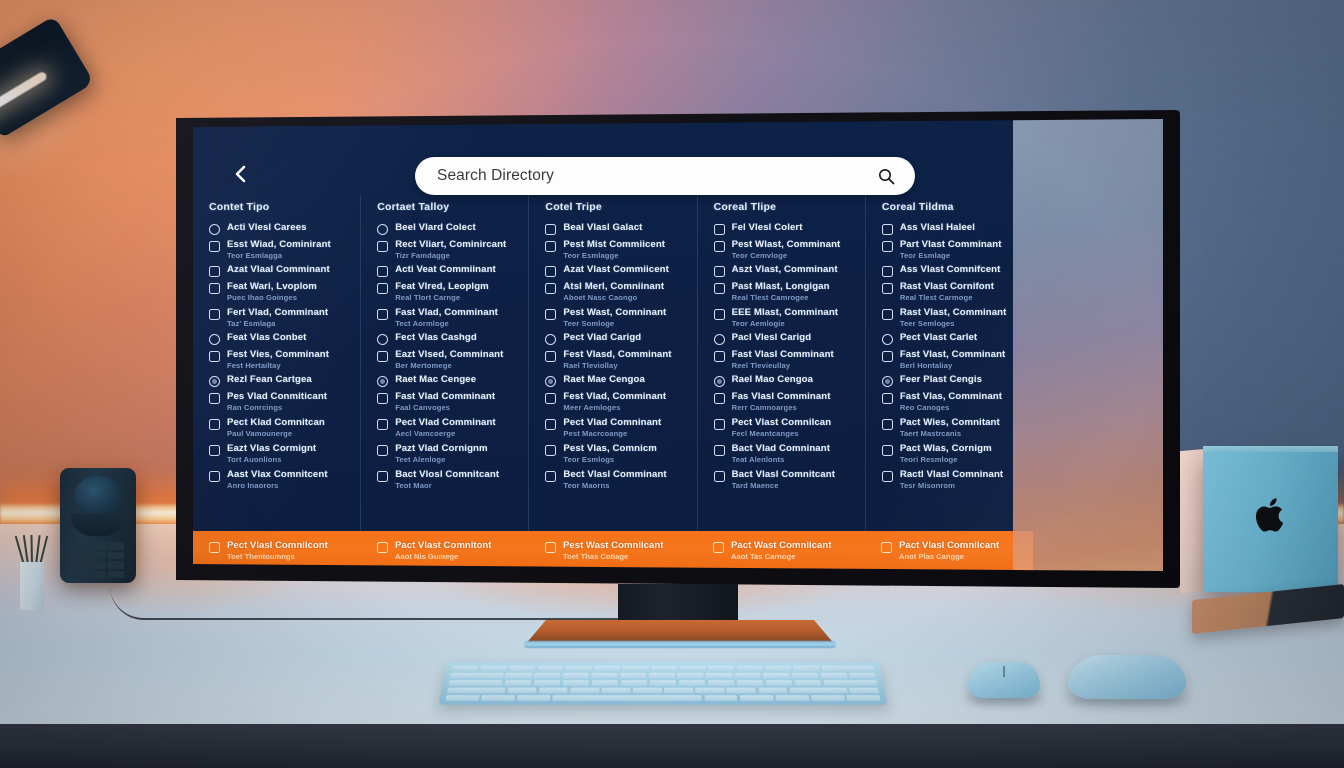  Describe the element at coordinates (781, 229) in the screenshot. I see `directory-row: Fel Vlesl Colert` at that location.